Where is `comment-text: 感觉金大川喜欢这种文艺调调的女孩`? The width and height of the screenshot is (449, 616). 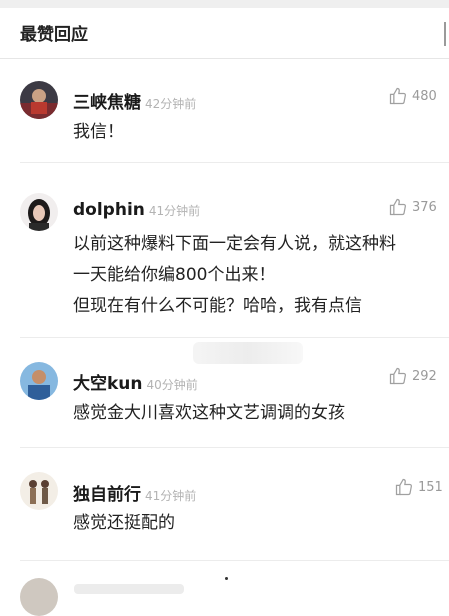 comment-text: 感觉金大川喜欢这种文艺调调的女孩 is located at coordinates (256, 413).